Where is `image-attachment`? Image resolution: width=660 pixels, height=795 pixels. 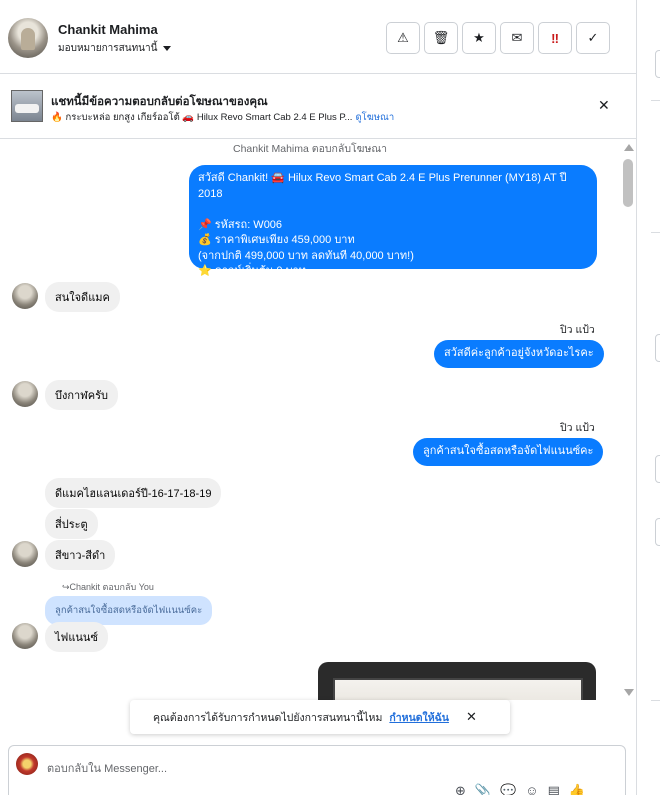 image-attachment is located at coordinates (457, 681).